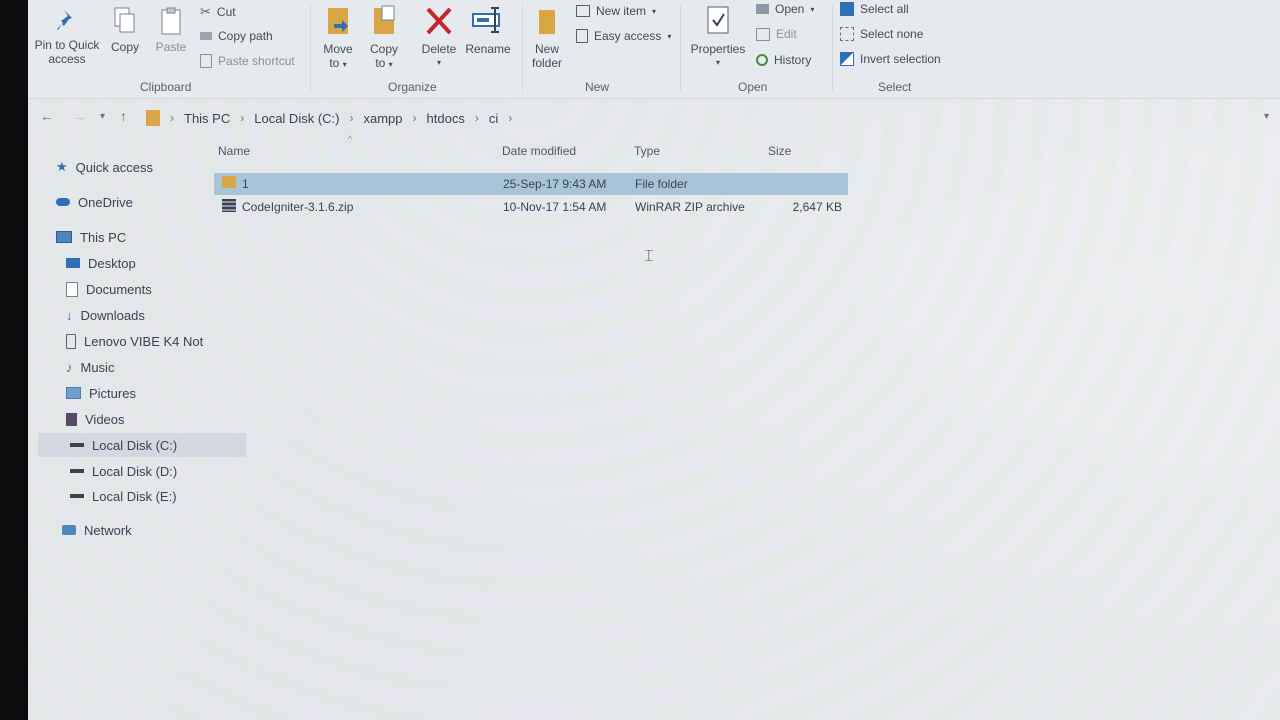  Describe the element at coordinates (229, 207) in the screenshot. I see `zip-archive-icon` at that location.